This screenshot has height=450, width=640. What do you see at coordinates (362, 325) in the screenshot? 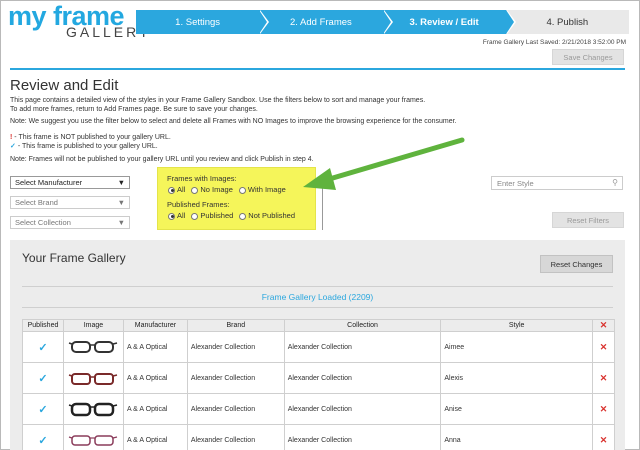
I see `col-collection: Collection` at bounding box center [362, 325].